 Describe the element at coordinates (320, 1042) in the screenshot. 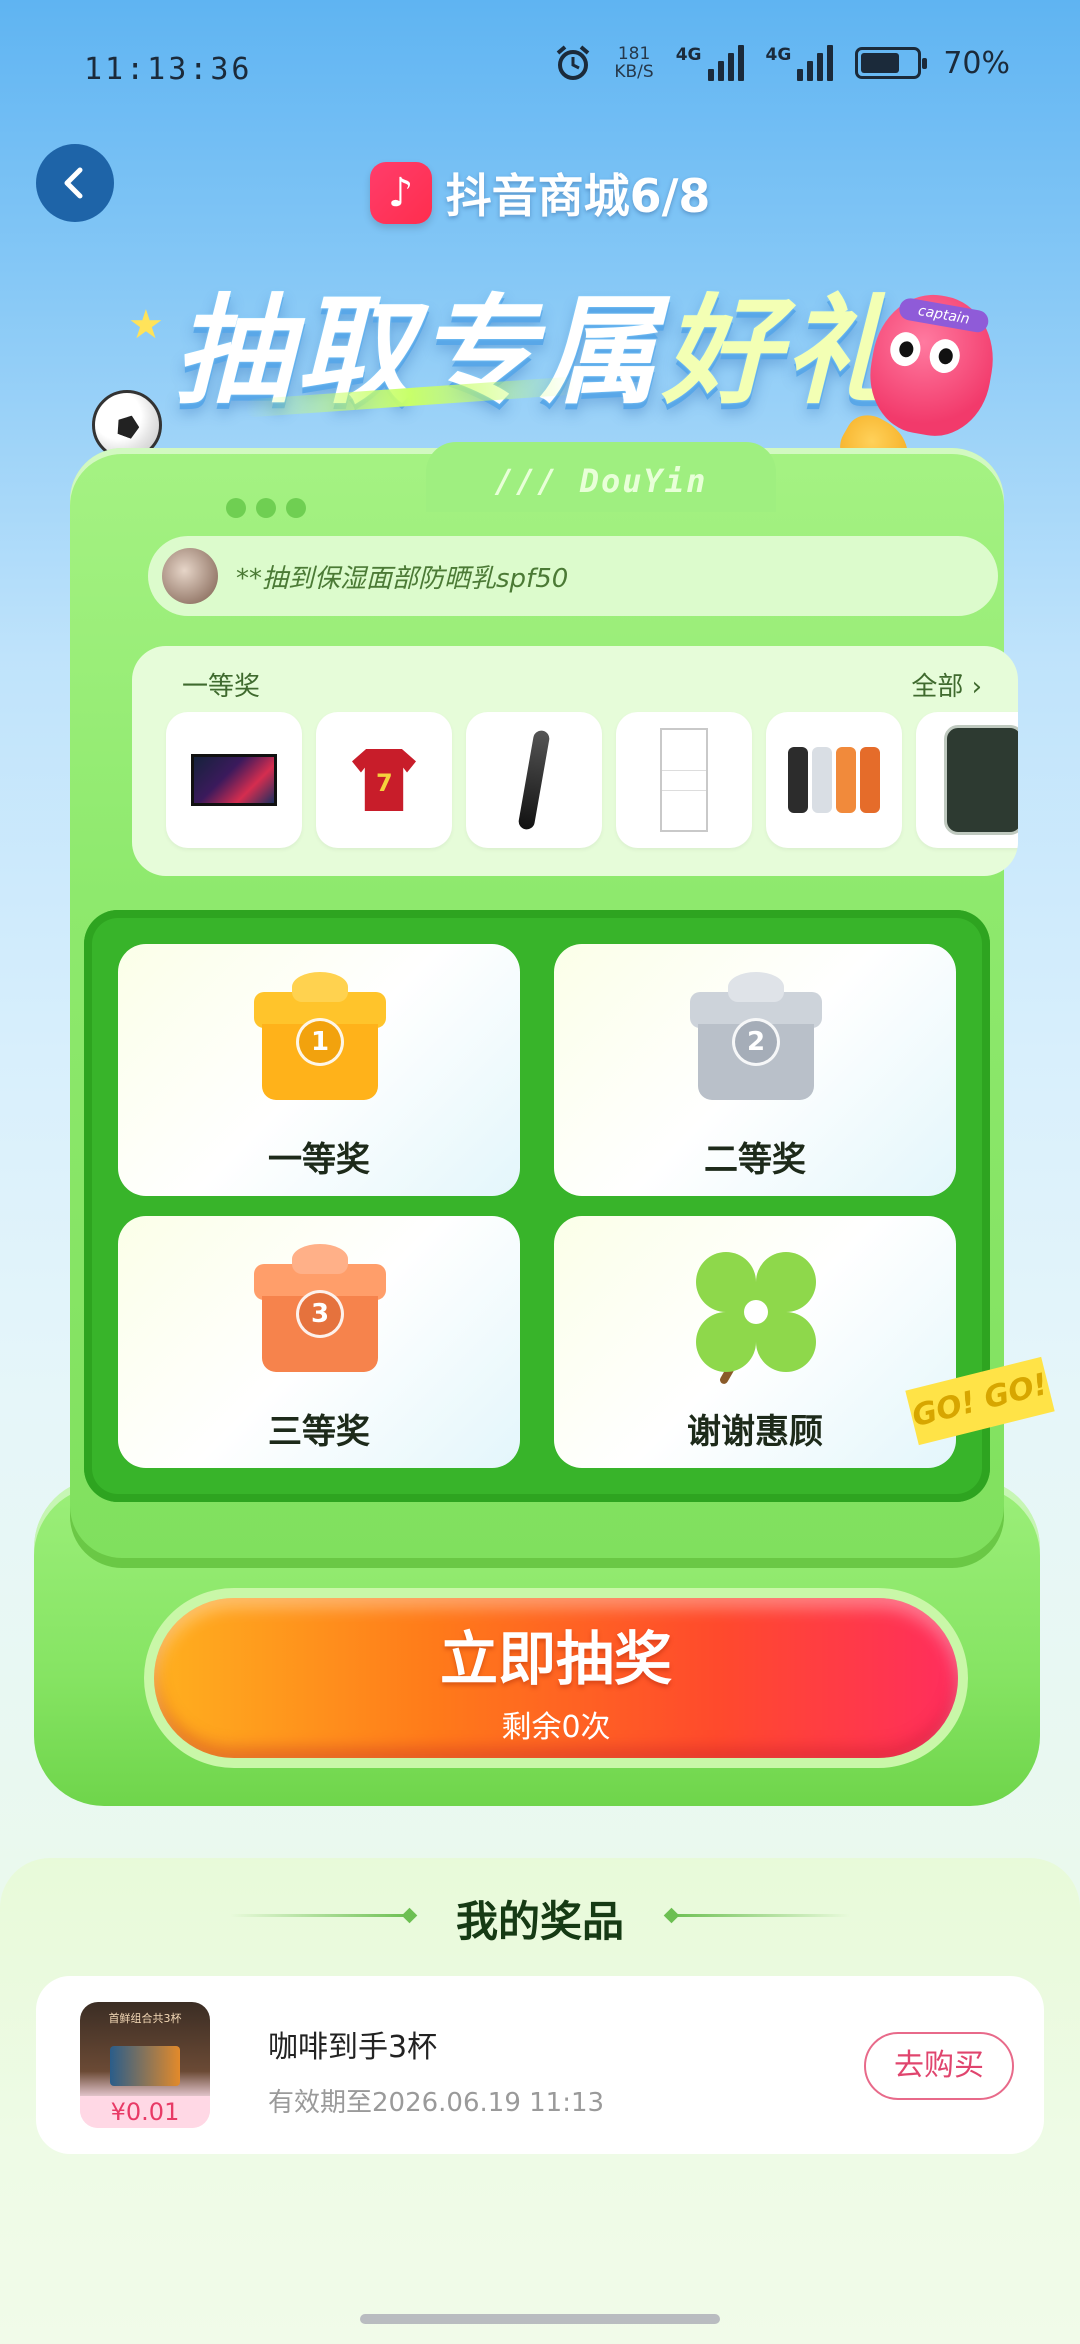

I see `medal-number: 1` at that location.